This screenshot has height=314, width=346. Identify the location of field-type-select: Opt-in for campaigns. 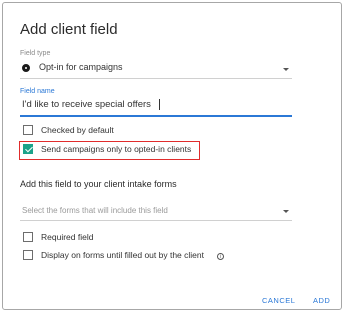
(156, 69).